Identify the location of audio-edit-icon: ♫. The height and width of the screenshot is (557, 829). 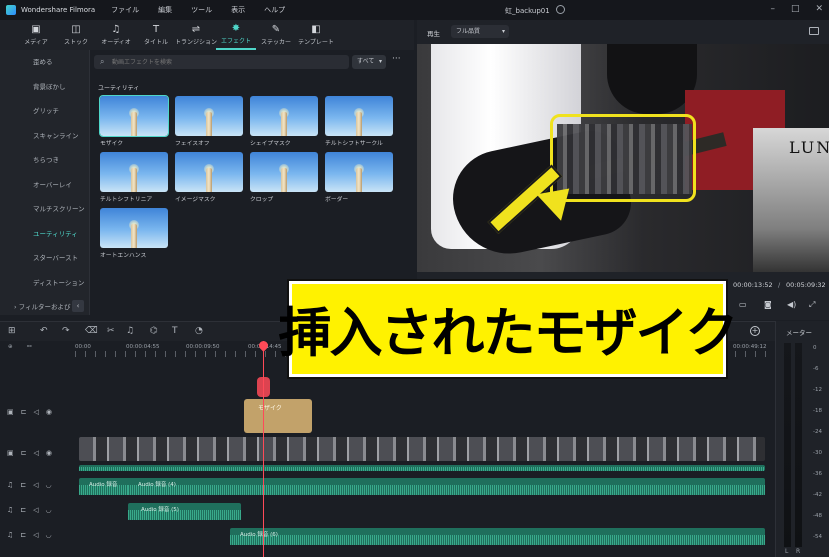
(130, 331).